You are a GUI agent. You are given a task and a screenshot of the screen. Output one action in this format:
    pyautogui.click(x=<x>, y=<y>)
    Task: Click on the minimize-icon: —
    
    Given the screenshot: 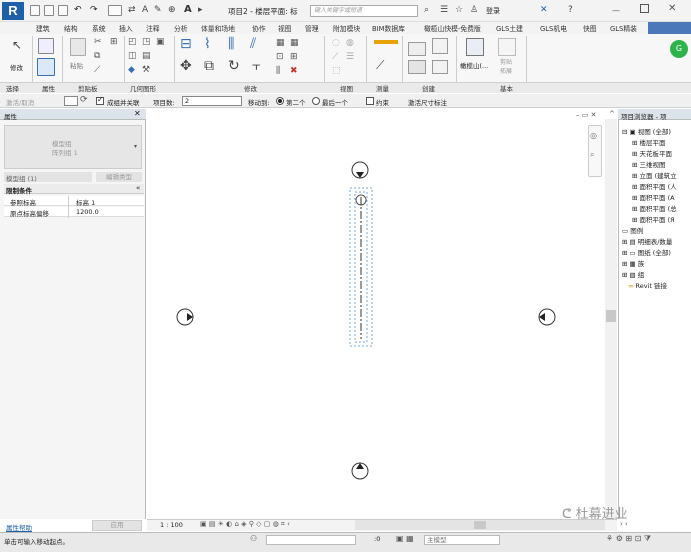 What is the action you would take?
    pyautogui.click(x=616, y=10)
    